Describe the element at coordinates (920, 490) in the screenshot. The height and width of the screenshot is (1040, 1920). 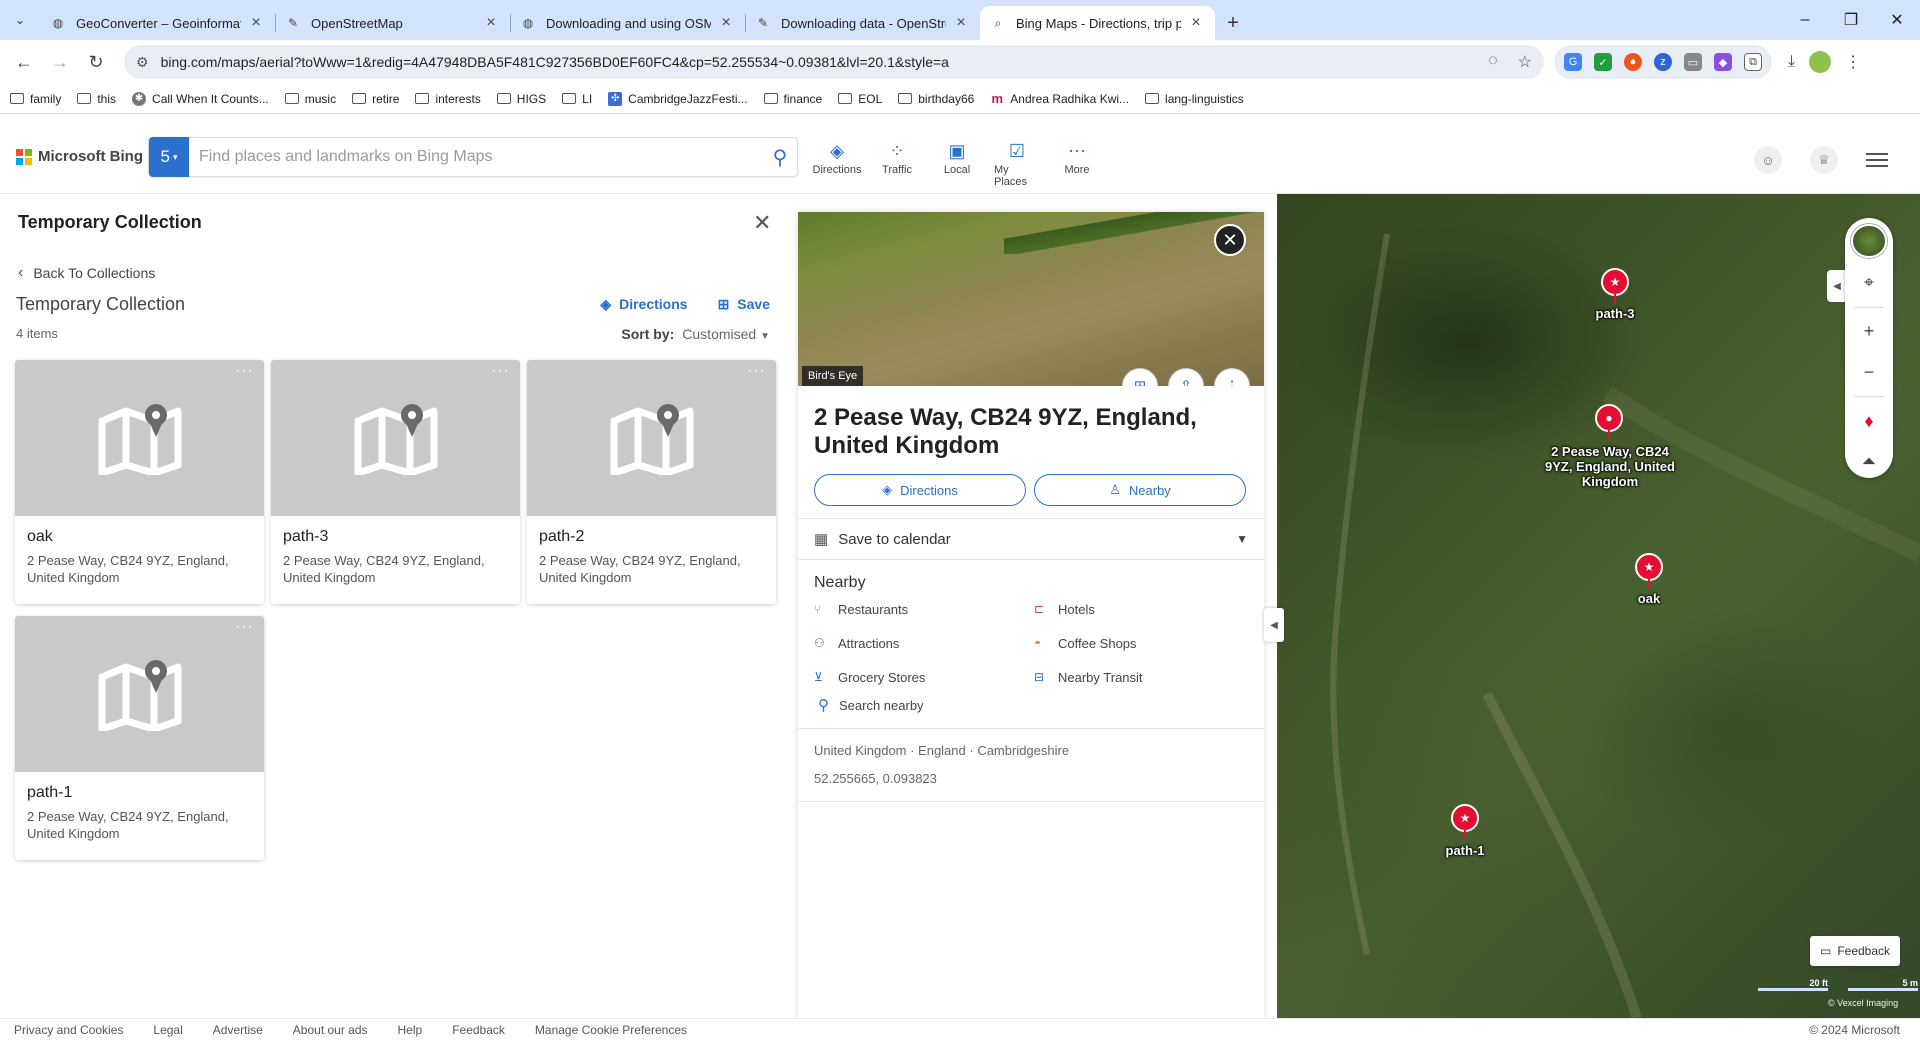
I see `directions-button: ◈ Directions` at that location.